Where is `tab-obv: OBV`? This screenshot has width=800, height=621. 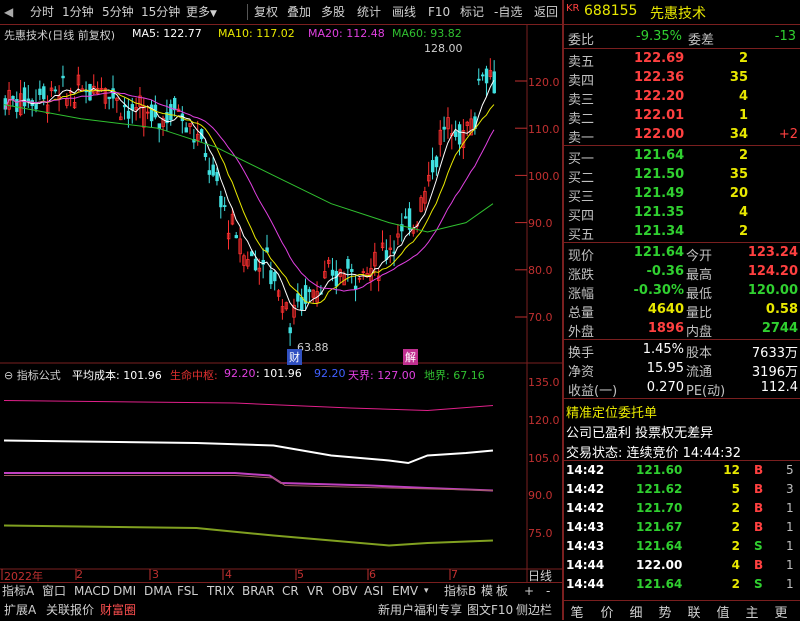 tab-obv: OBV is located at coordinates (345, 591).